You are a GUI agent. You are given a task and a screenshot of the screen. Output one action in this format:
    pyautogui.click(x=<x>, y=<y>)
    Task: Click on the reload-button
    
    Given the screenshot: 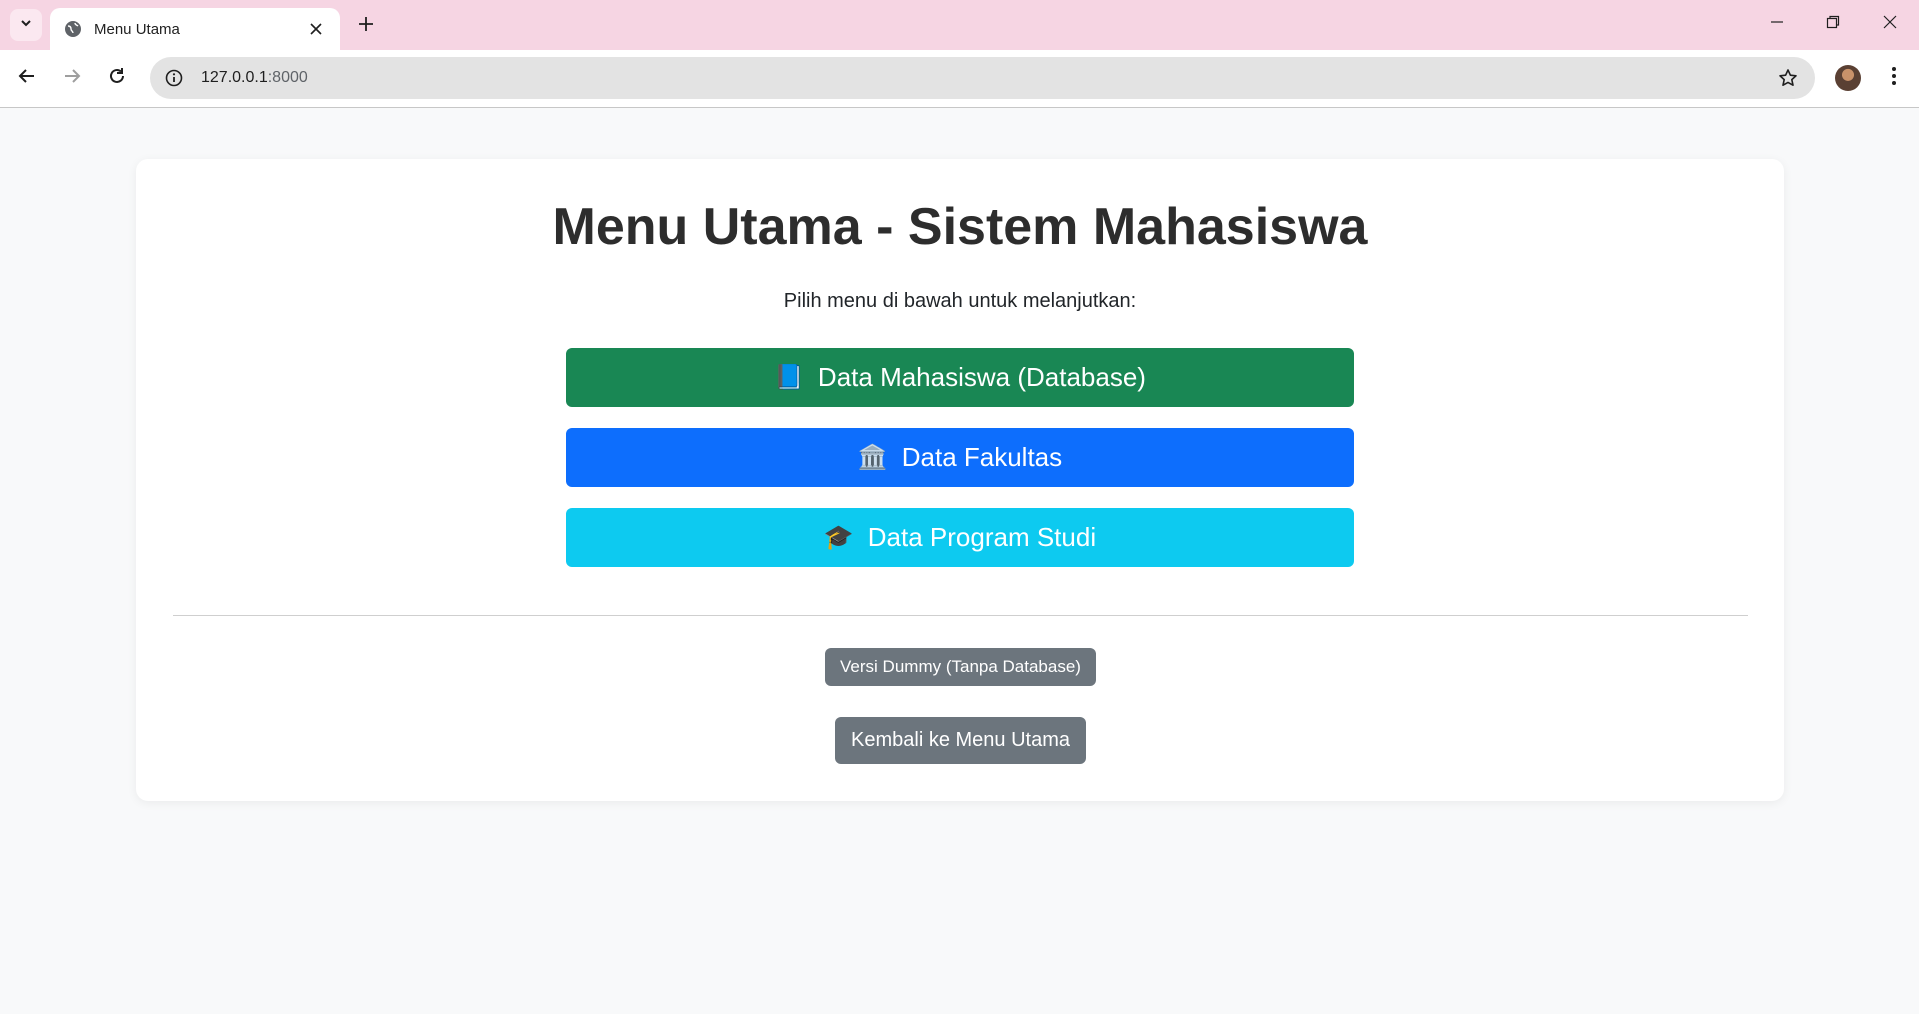 What is the action you would take?
    pyautogui.click(x=117, y=78)
    